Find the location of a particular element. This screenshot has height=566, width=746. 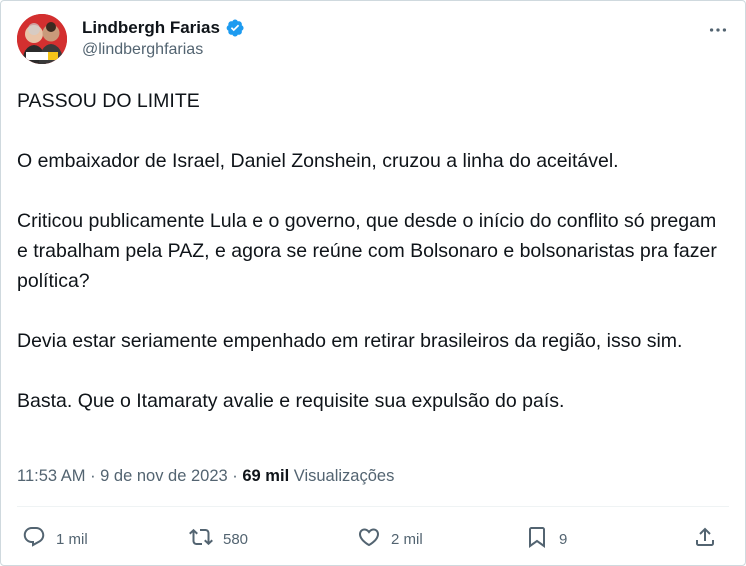

reply-icon is located at coordinates (34, 539).